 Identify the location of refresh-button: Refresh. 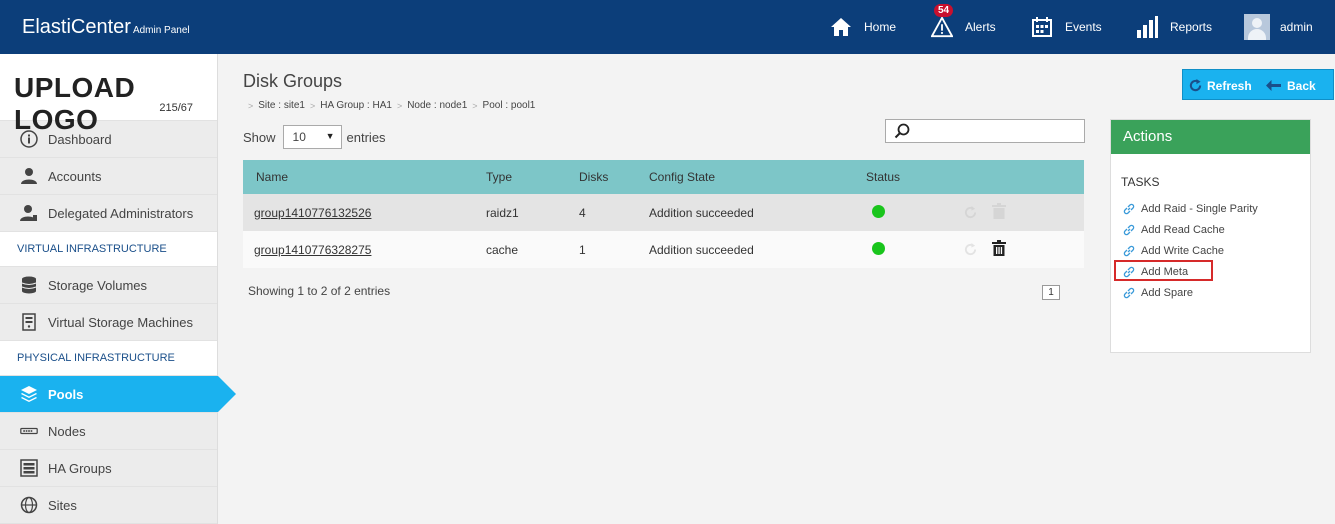
(1220, 85).